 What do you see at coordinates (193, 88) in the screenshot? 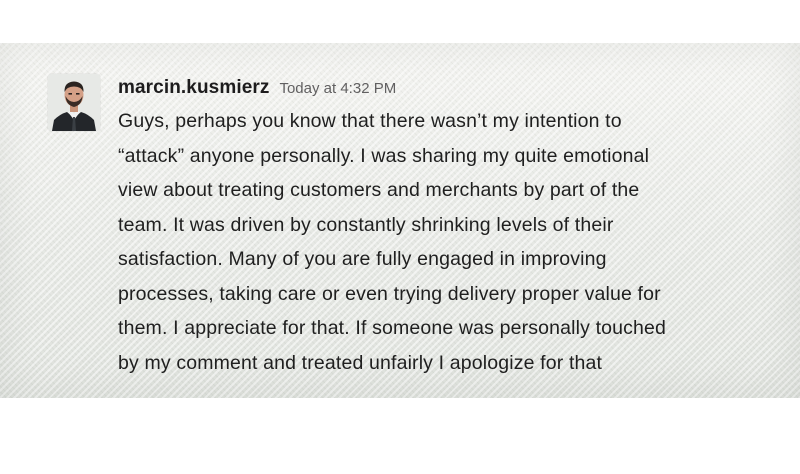
I see `author-name: marcin.kusmierz` at bounding box center [193, 88].